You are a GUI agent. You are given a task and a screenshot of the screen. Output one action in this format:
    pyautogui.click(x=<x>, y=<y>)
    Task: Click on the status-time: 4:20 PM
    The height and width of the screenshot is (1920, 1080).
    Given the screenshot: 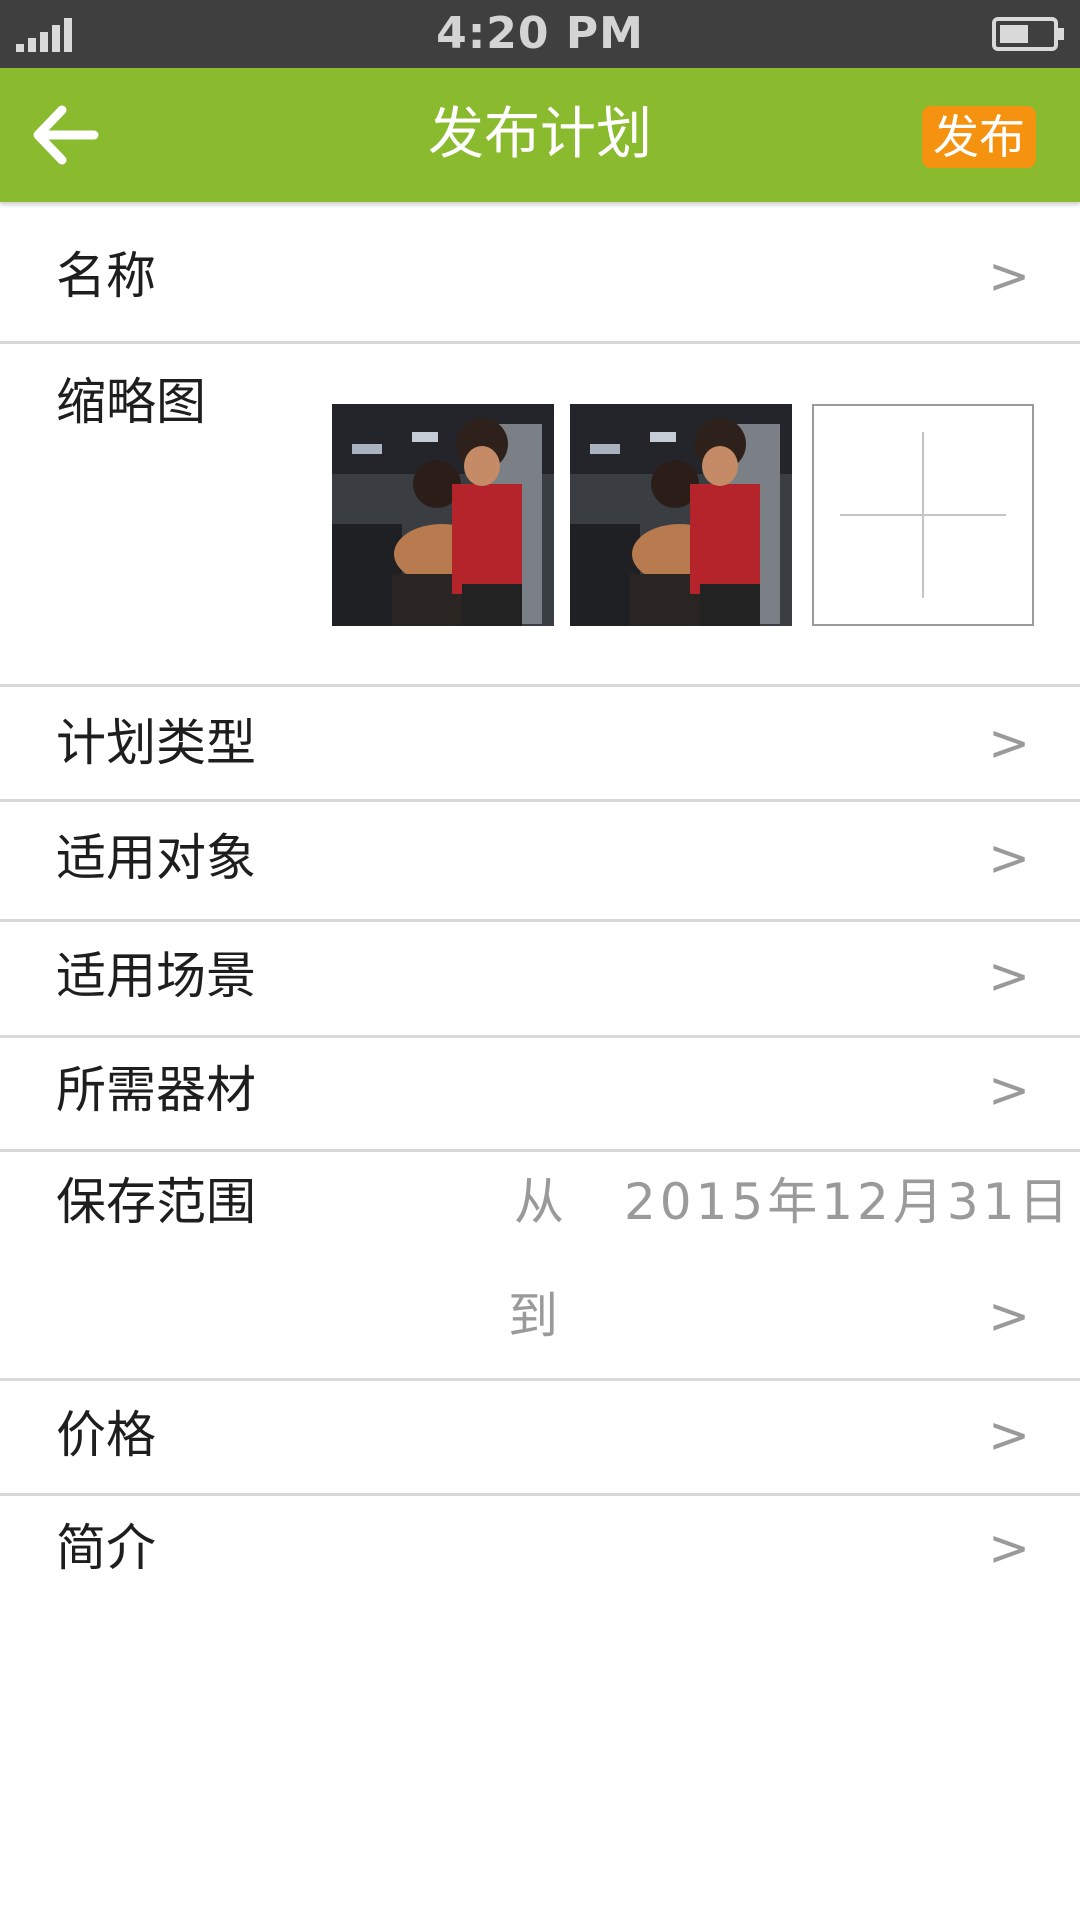 What is the action you would take?
    pyautogui.click(x=540, y=33)
    